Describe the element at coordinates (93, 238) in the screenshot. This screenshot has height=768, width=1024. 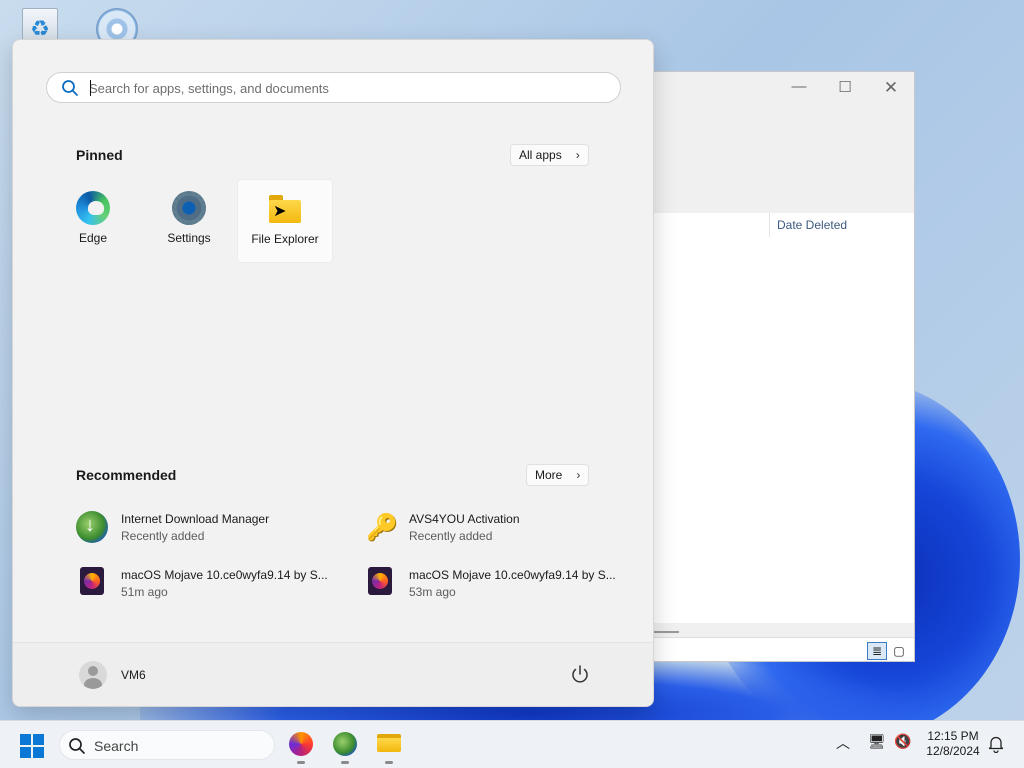
I see `pinned-app-label: Edge` at that location.